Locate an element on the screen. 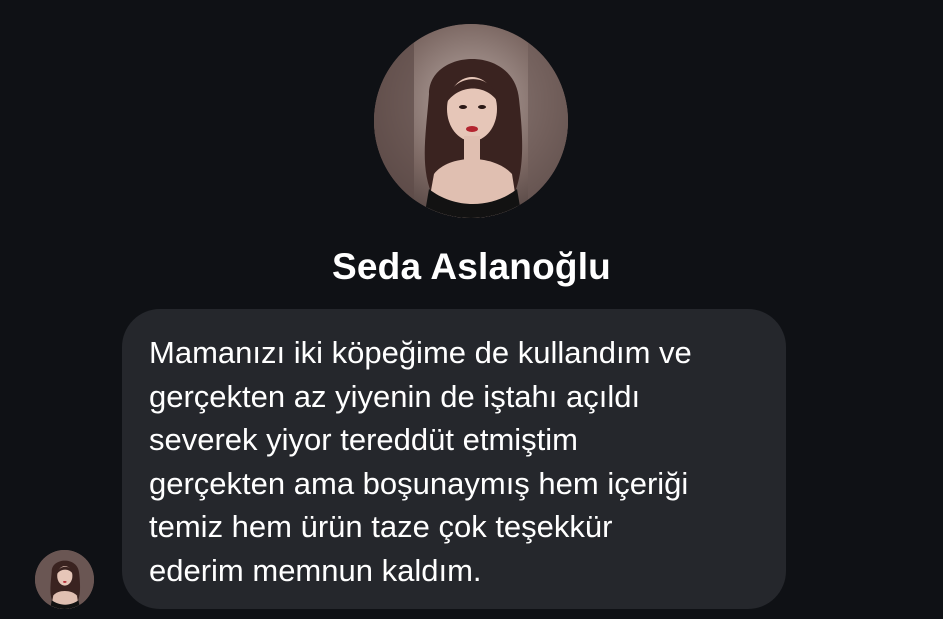  sender-avatar is located at coordinates (64, 579).